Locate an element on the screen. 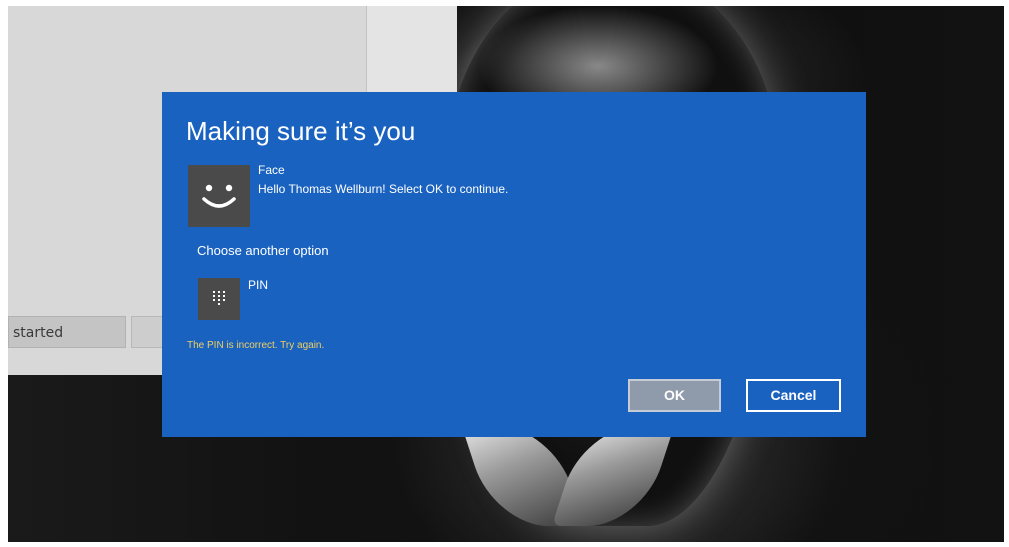 The width and height of the screenshot is (1009, 547). keypad-icon is located at coordinates (219, 299).